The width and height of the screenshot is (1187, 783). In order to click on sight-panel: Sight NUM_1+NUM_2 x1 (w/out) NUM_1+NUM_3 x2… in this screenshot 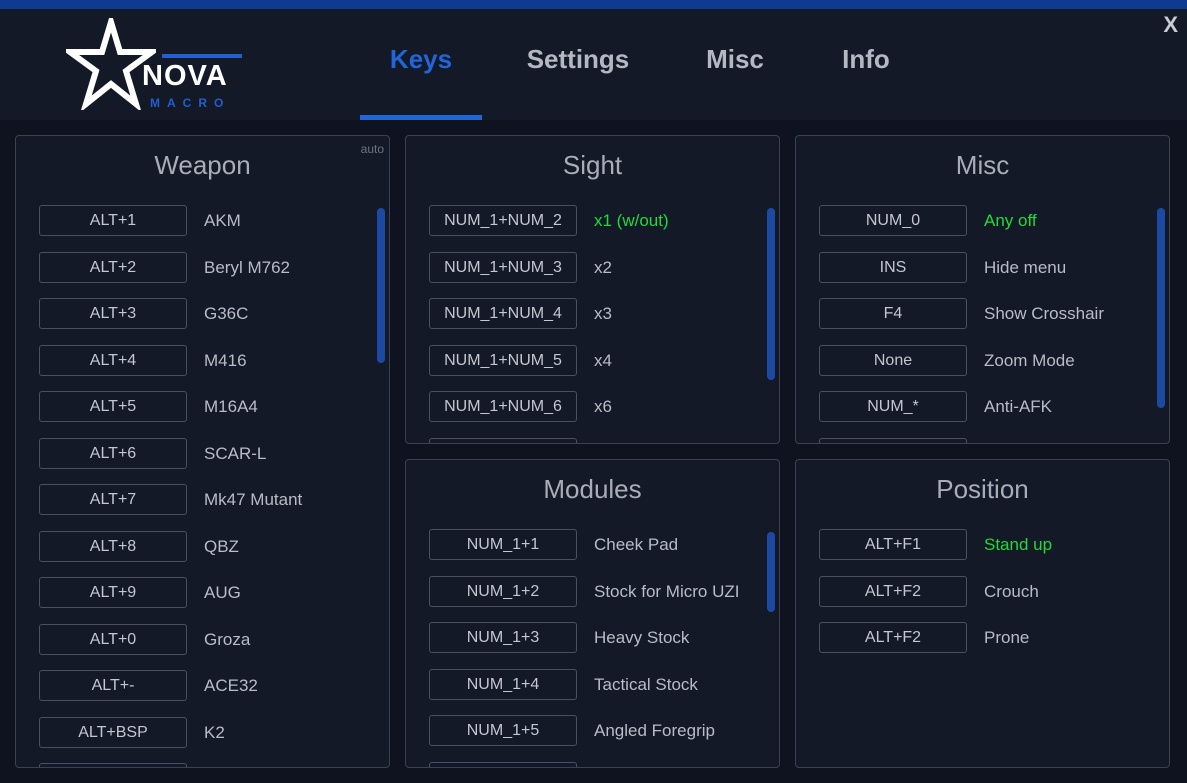, I will do `click(592, 289)`.